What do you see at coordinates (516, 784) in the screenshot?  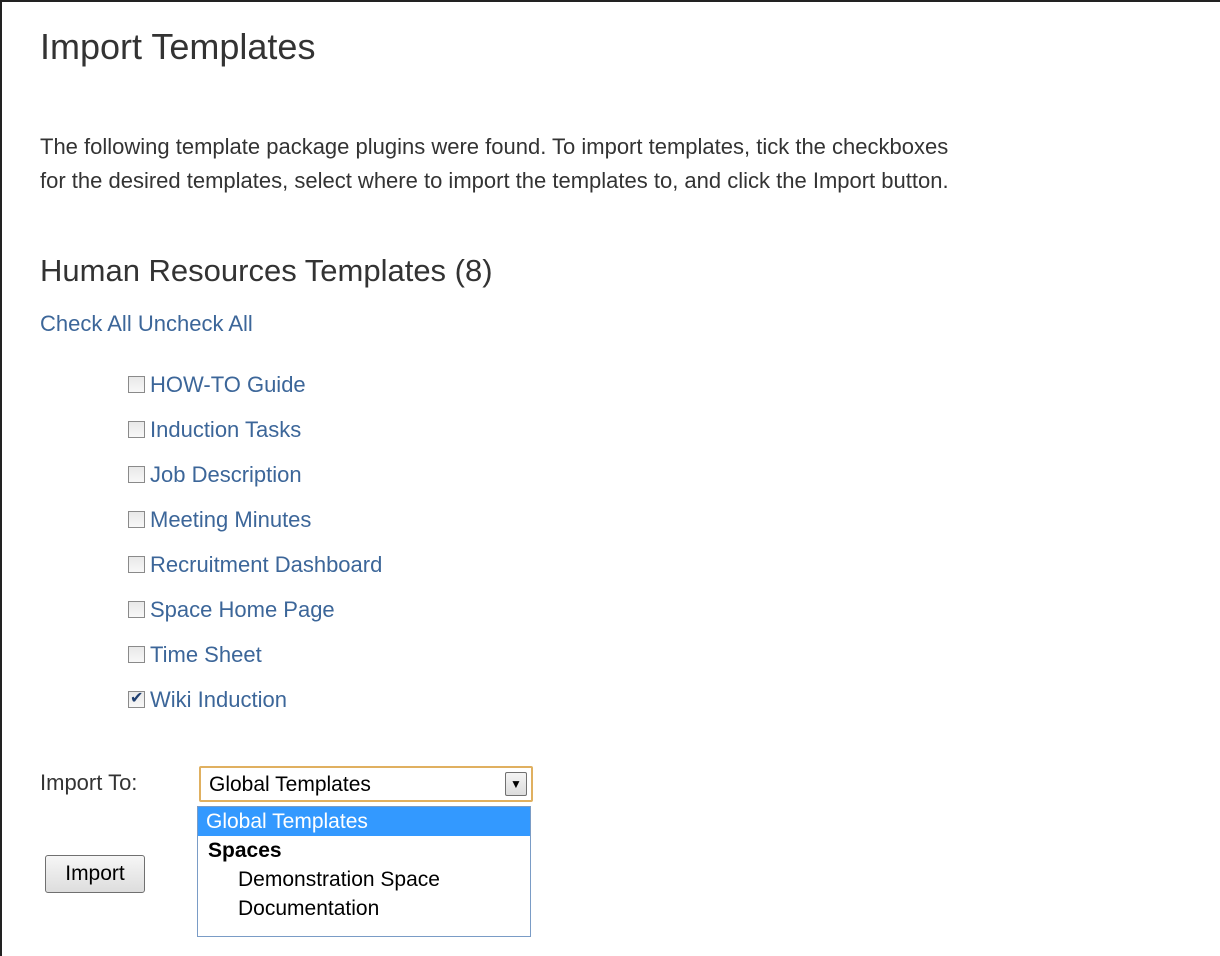 I see `chevron-down-icon: ▼` at bounding box center [516, 784].